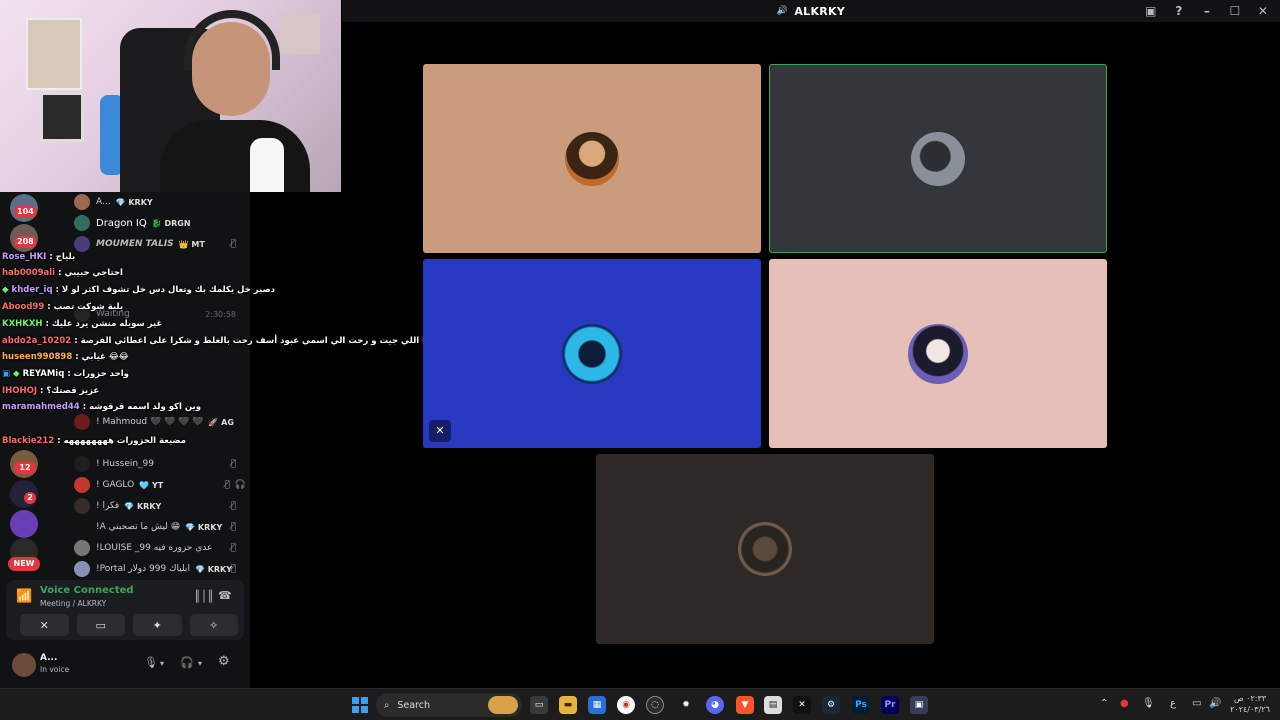  I want to click on language-indicator: ع, so click(1173, 703).